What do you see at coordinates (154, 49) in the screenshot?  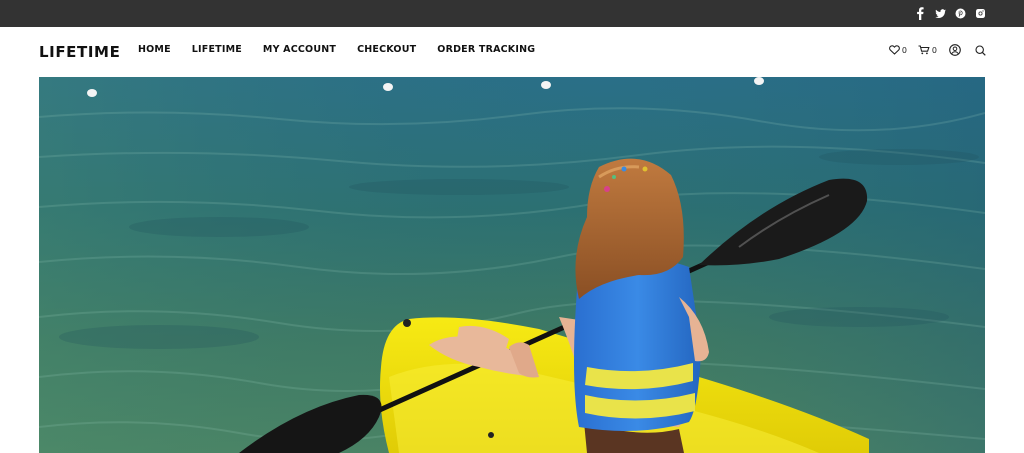 I see `nav-item-home: HOME` at bounding box center [154, 49].